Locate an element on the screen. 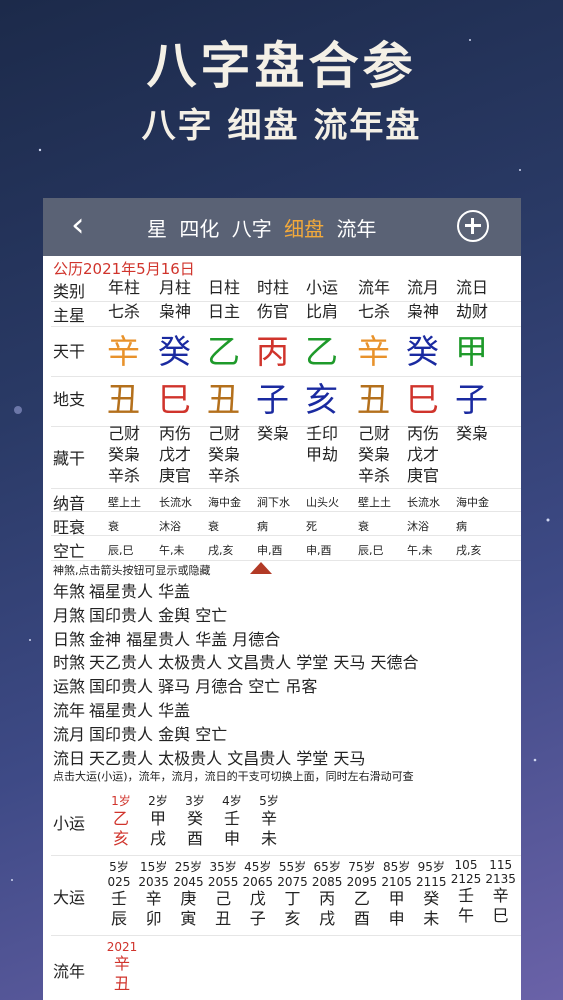  dayun-label: 大运 is located at coordinates (69, 897).